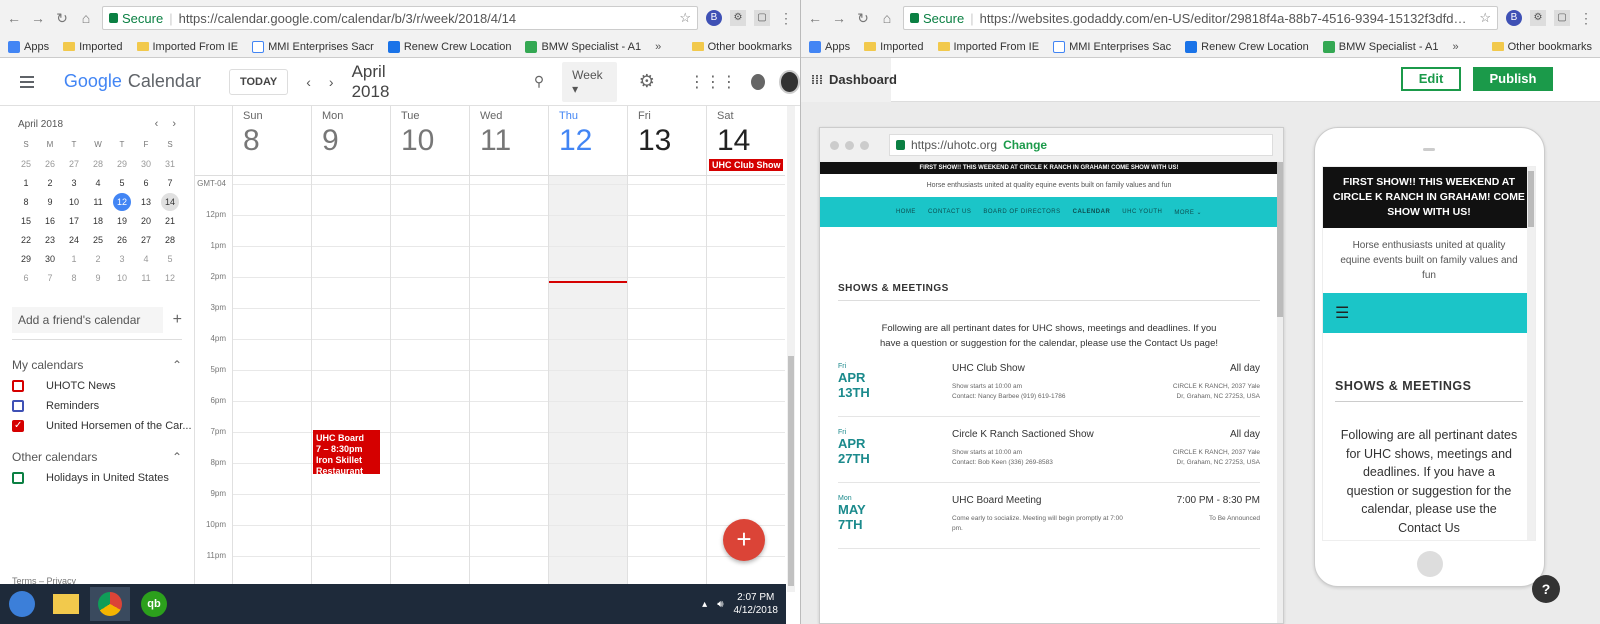 This screenshot has height=624, width=1600. I want to click on mini-next-month-icon: ›, so click(174, 124).